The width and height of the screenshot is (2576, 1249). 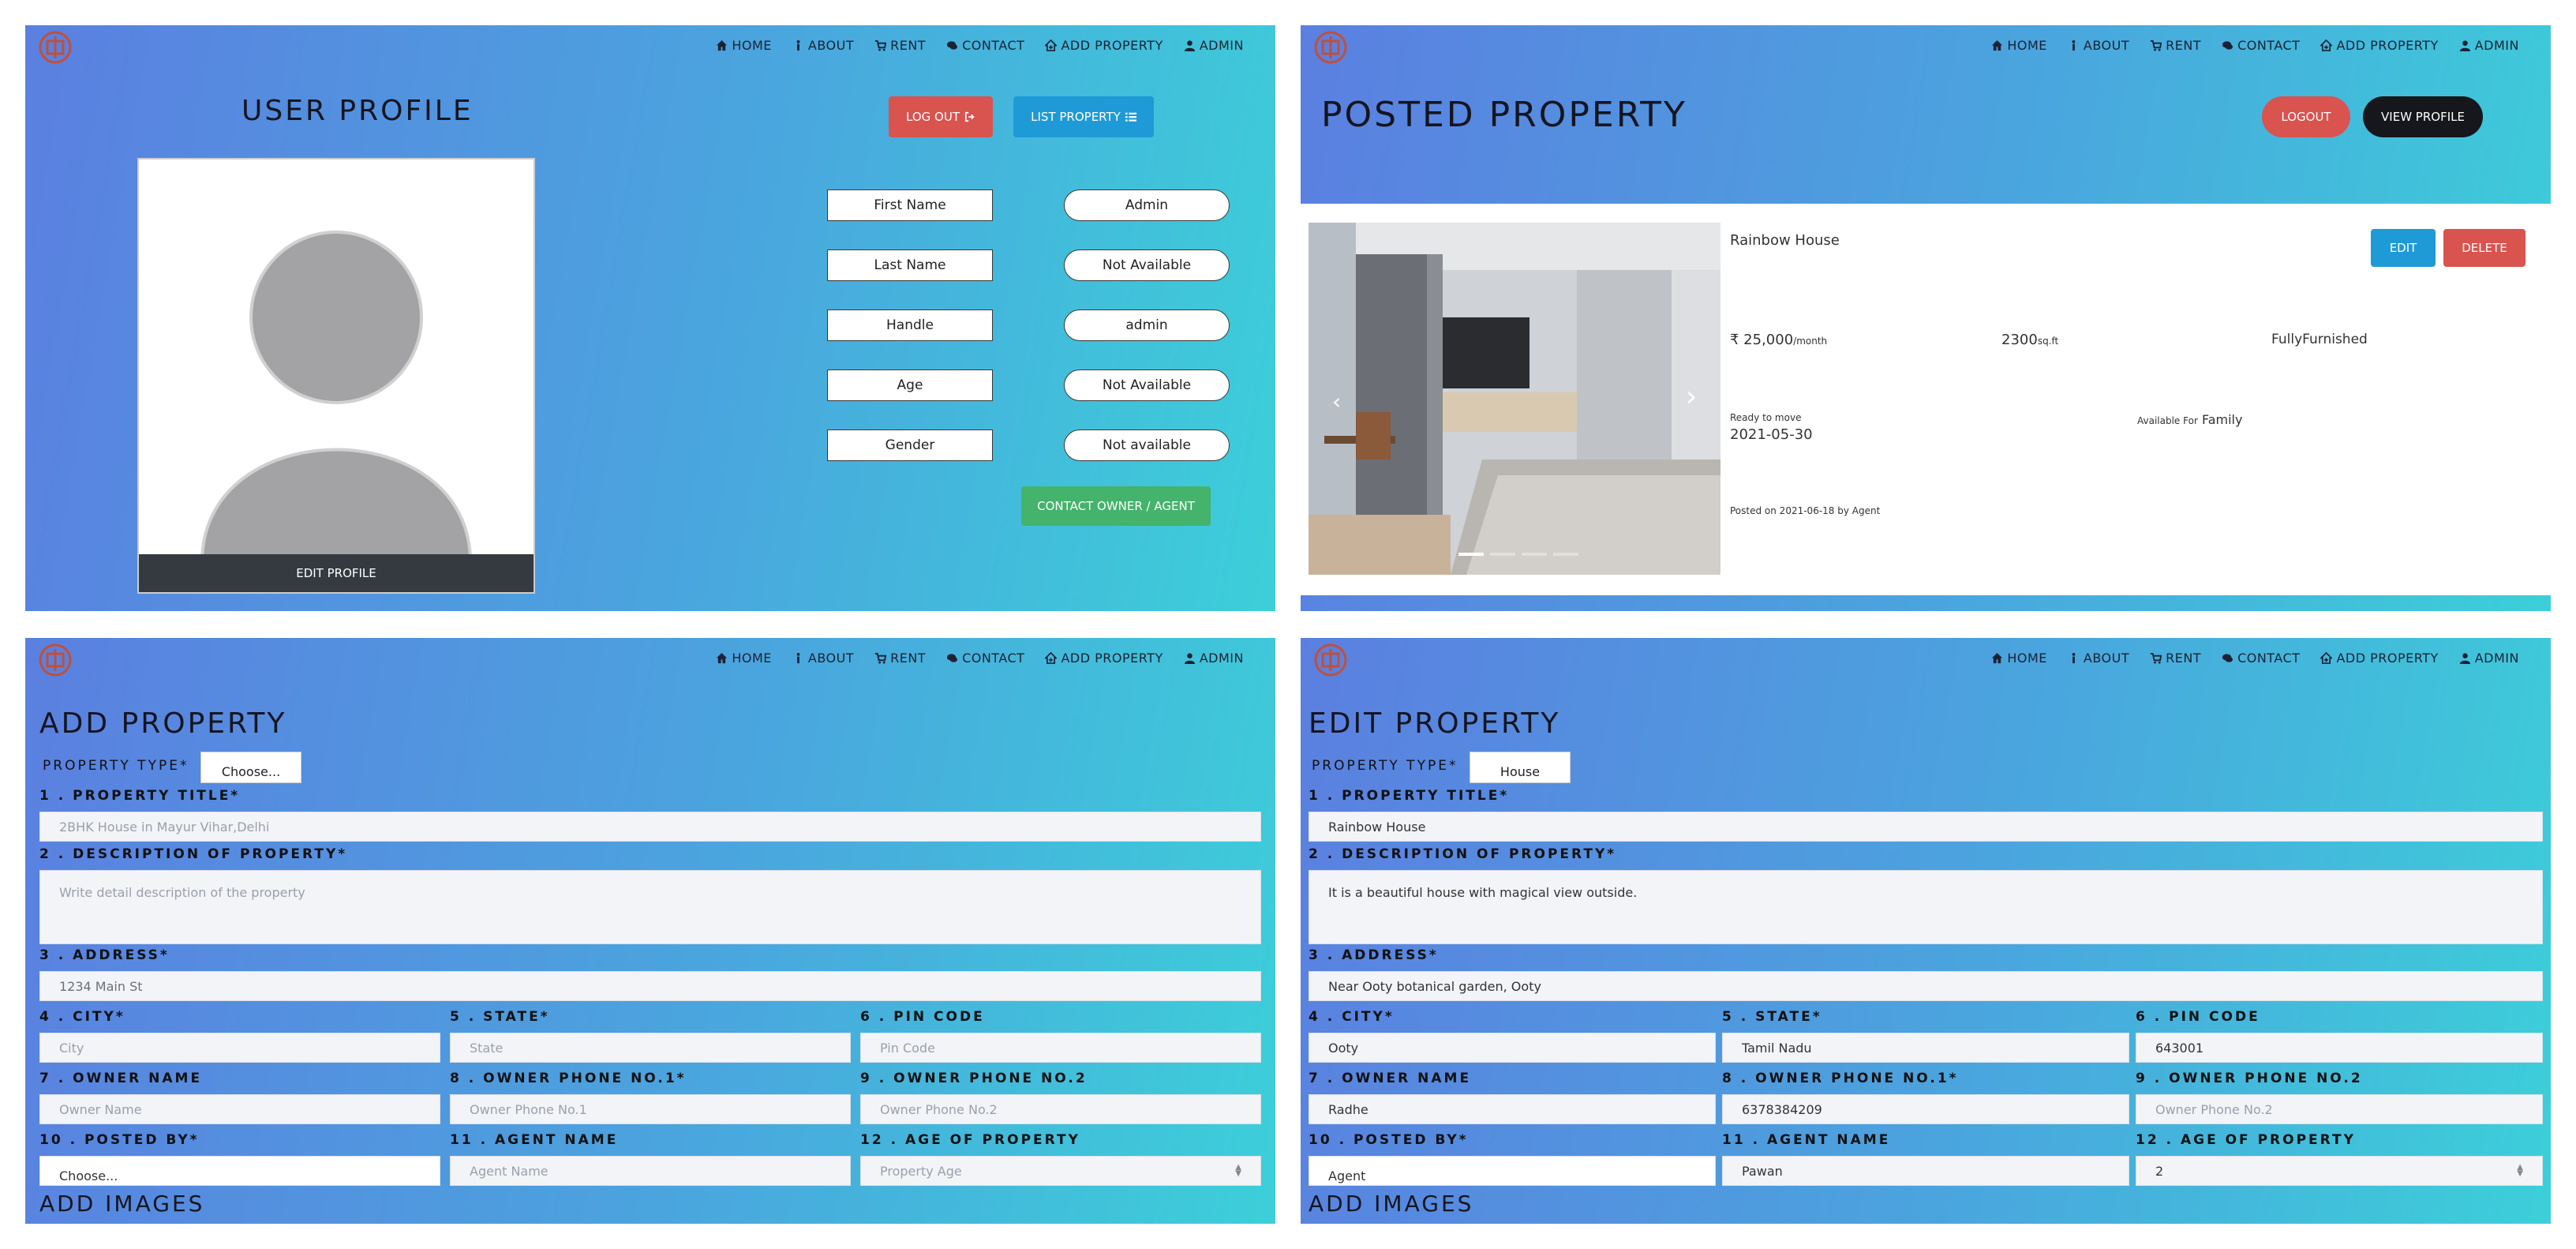 I want to click on owner-name-input: Radhe, so click(x=1512, y=1109).